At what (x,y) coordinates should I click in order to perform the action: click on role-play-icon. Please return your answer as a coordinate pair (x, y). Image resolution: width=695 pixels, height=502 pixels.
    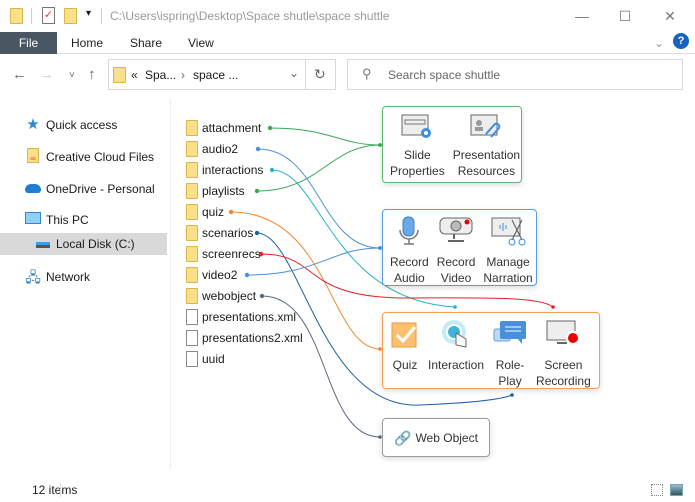
    Looking at the image, I should click on (510, 338).